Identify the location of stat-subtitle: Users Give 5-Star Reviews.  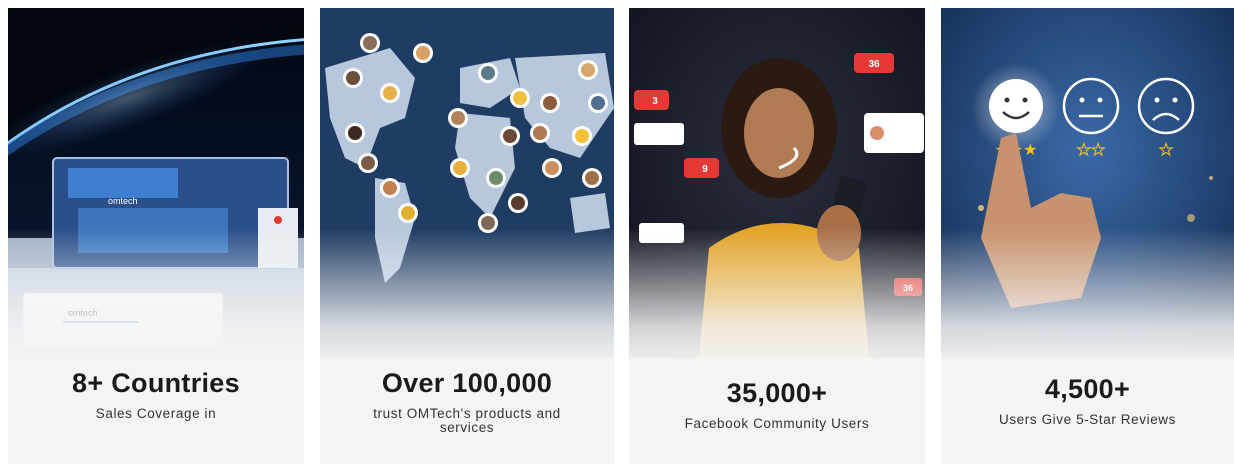
(1087, 420).